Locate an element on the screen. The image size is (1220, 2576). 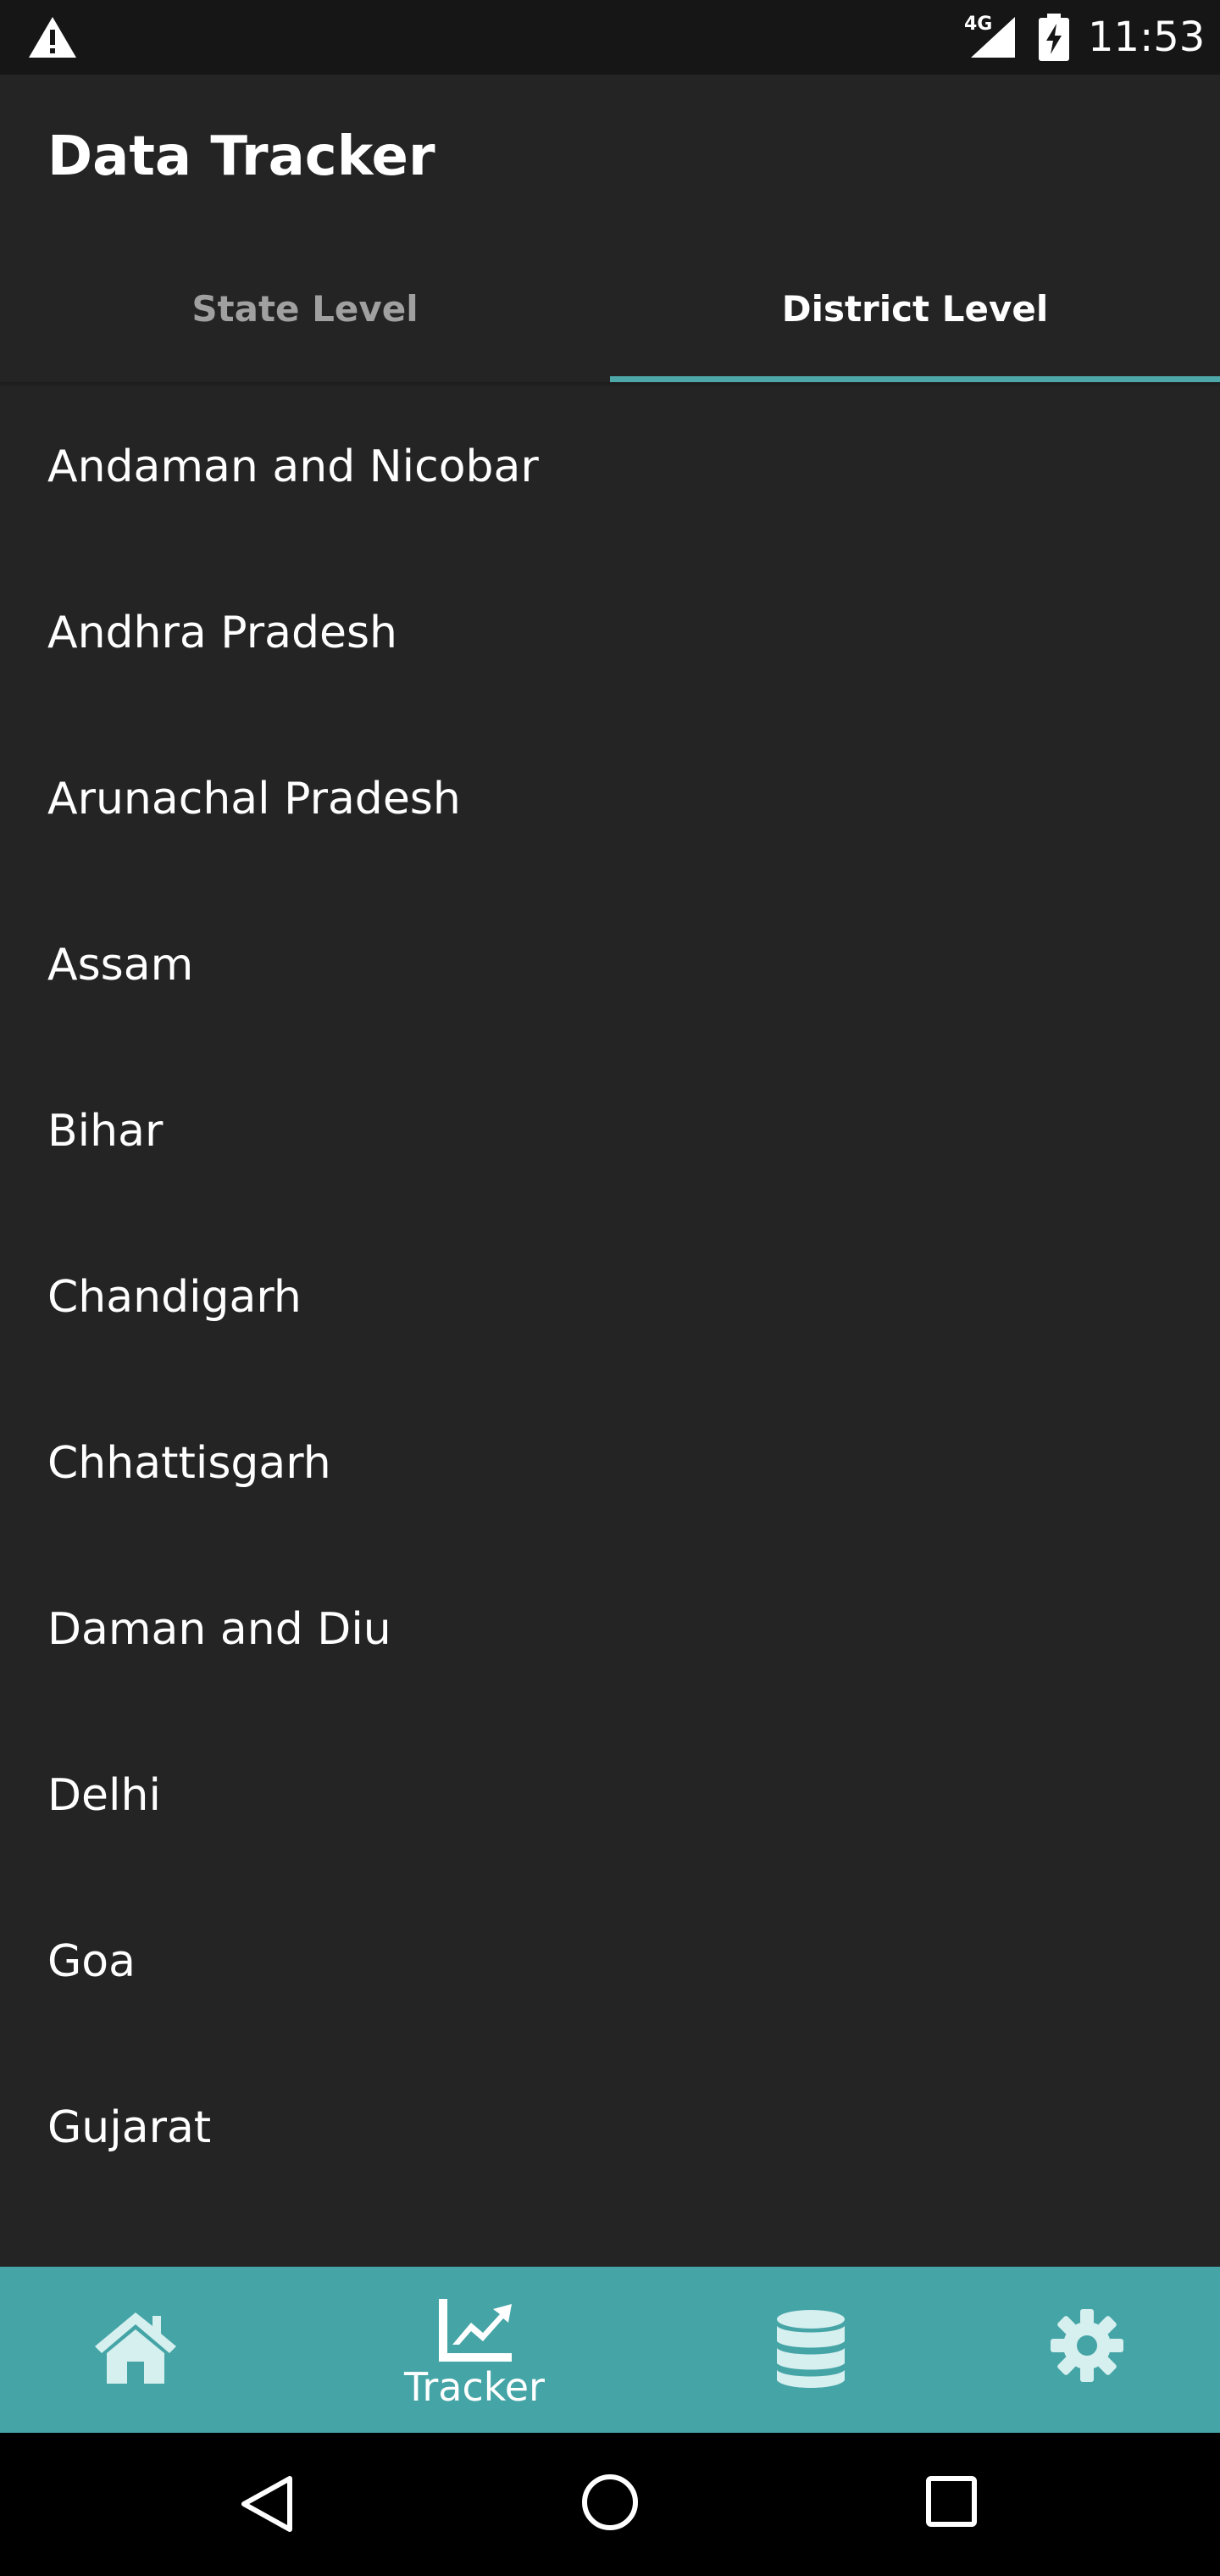
list-item: Gujarat is located at coordinates (610, 2128).